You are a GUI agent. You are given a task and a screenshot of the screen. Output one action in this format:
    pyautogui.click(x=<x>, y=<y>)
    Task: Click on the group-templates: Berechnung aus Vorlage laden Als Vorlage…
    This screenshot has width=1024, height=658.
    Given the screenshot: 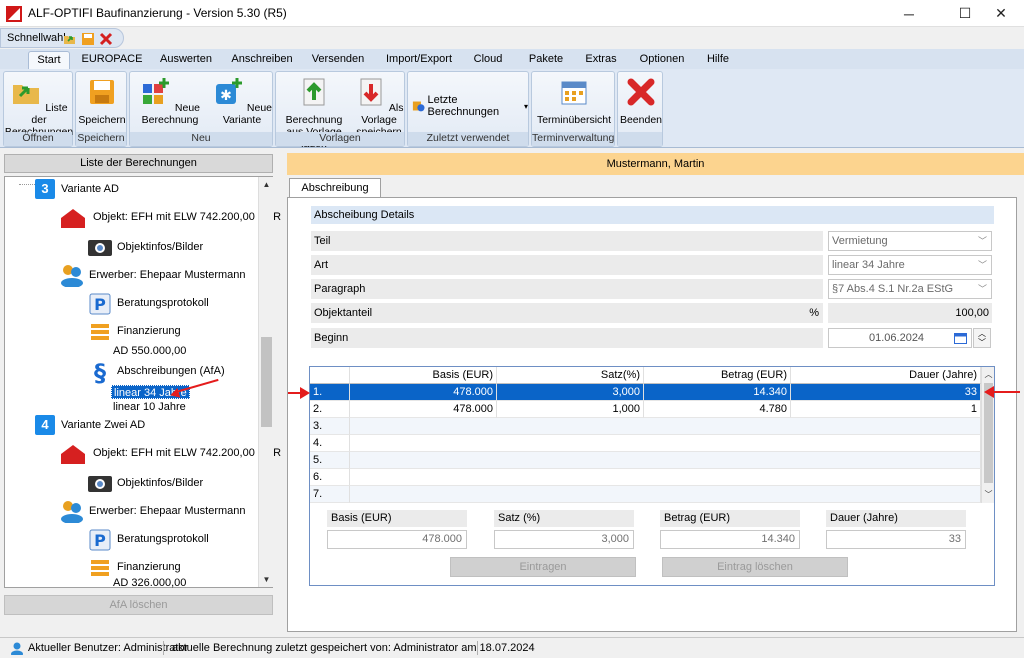 What is the action you would take?
    pyautogui.click(x=340, y=110)
    